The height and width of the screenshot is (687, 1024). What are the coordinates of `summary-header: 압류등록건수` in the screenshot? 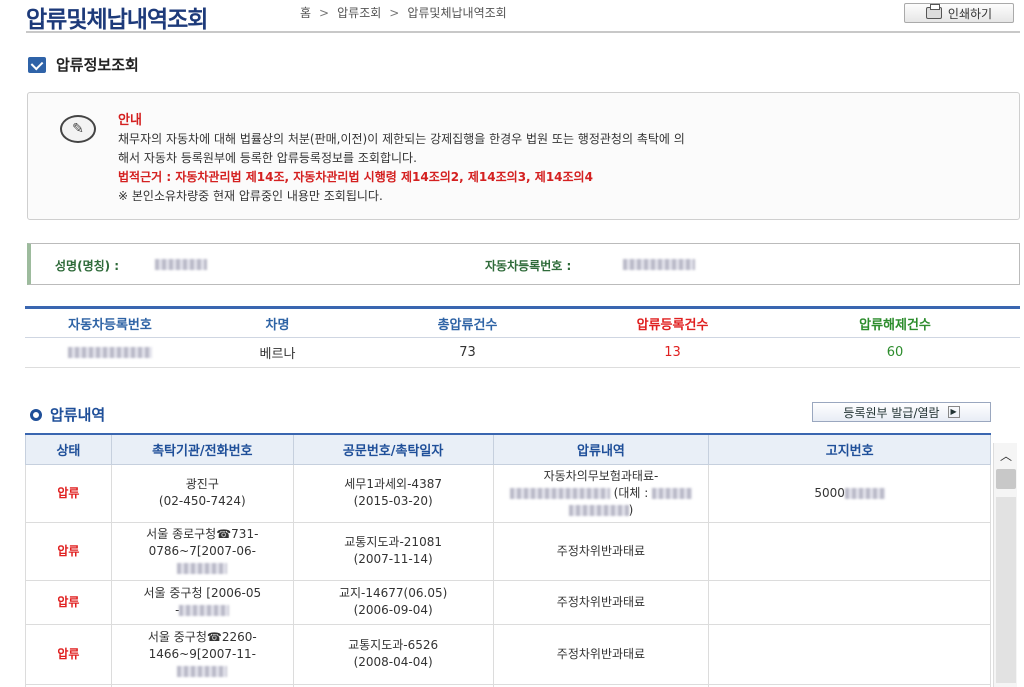 It's located at (672, 322).